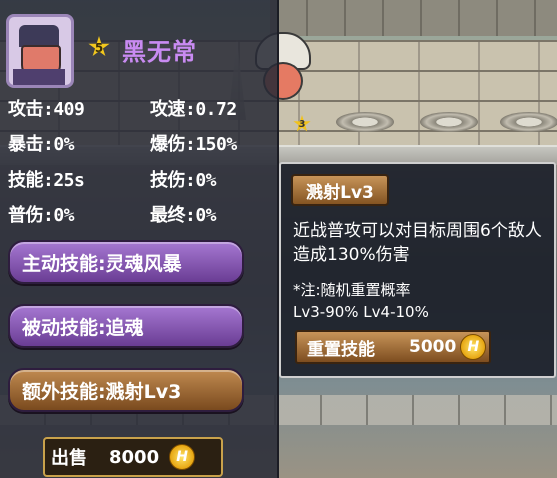 This screenshot has width=557, height=478. I want to click on skill-detail-title: 溅射Lv3, so click(340, 190).